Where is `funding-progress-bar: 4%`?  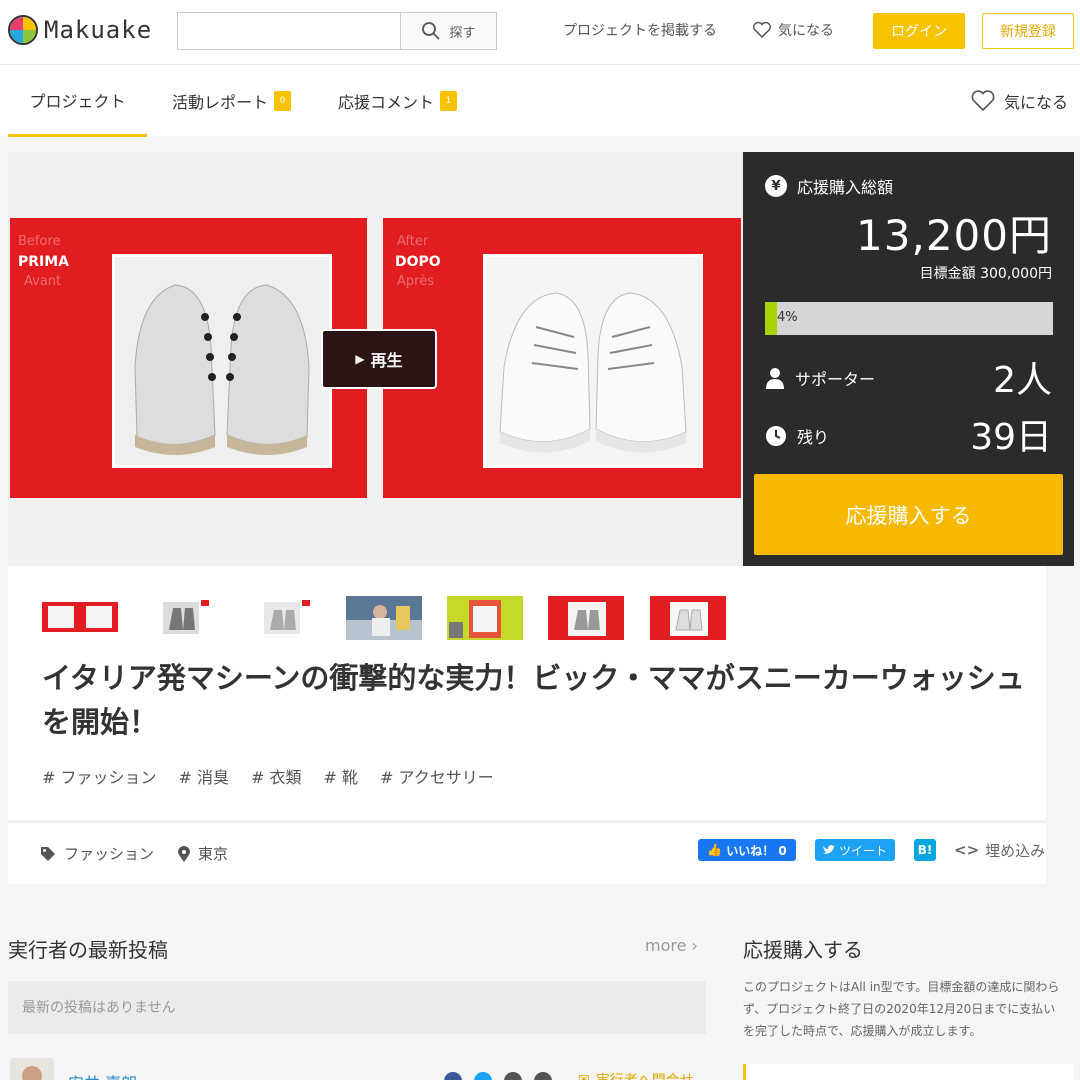
funding-progress-bar: 4% is located at coordinates (909, 318).